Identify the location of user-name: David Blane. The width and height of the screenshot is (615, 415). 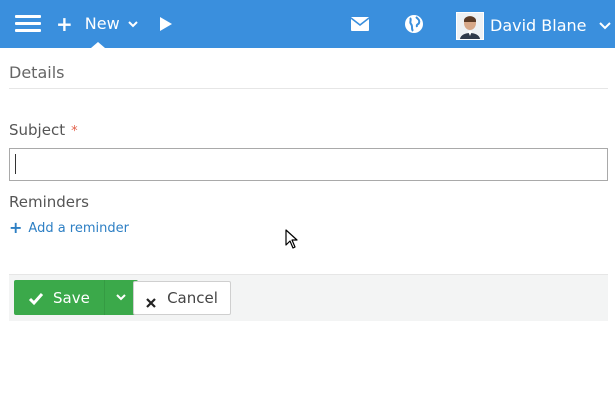
(538, 25).